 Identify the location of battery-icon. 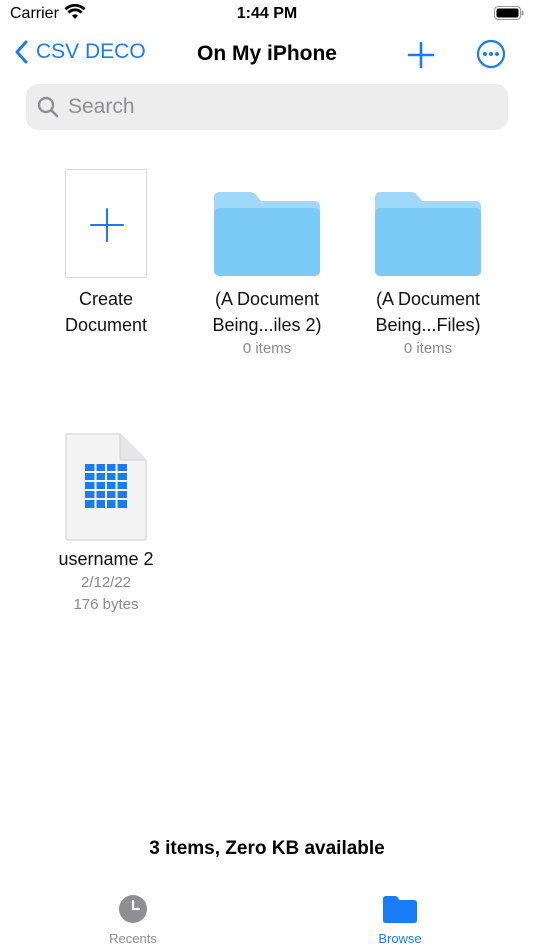
(509, 13).